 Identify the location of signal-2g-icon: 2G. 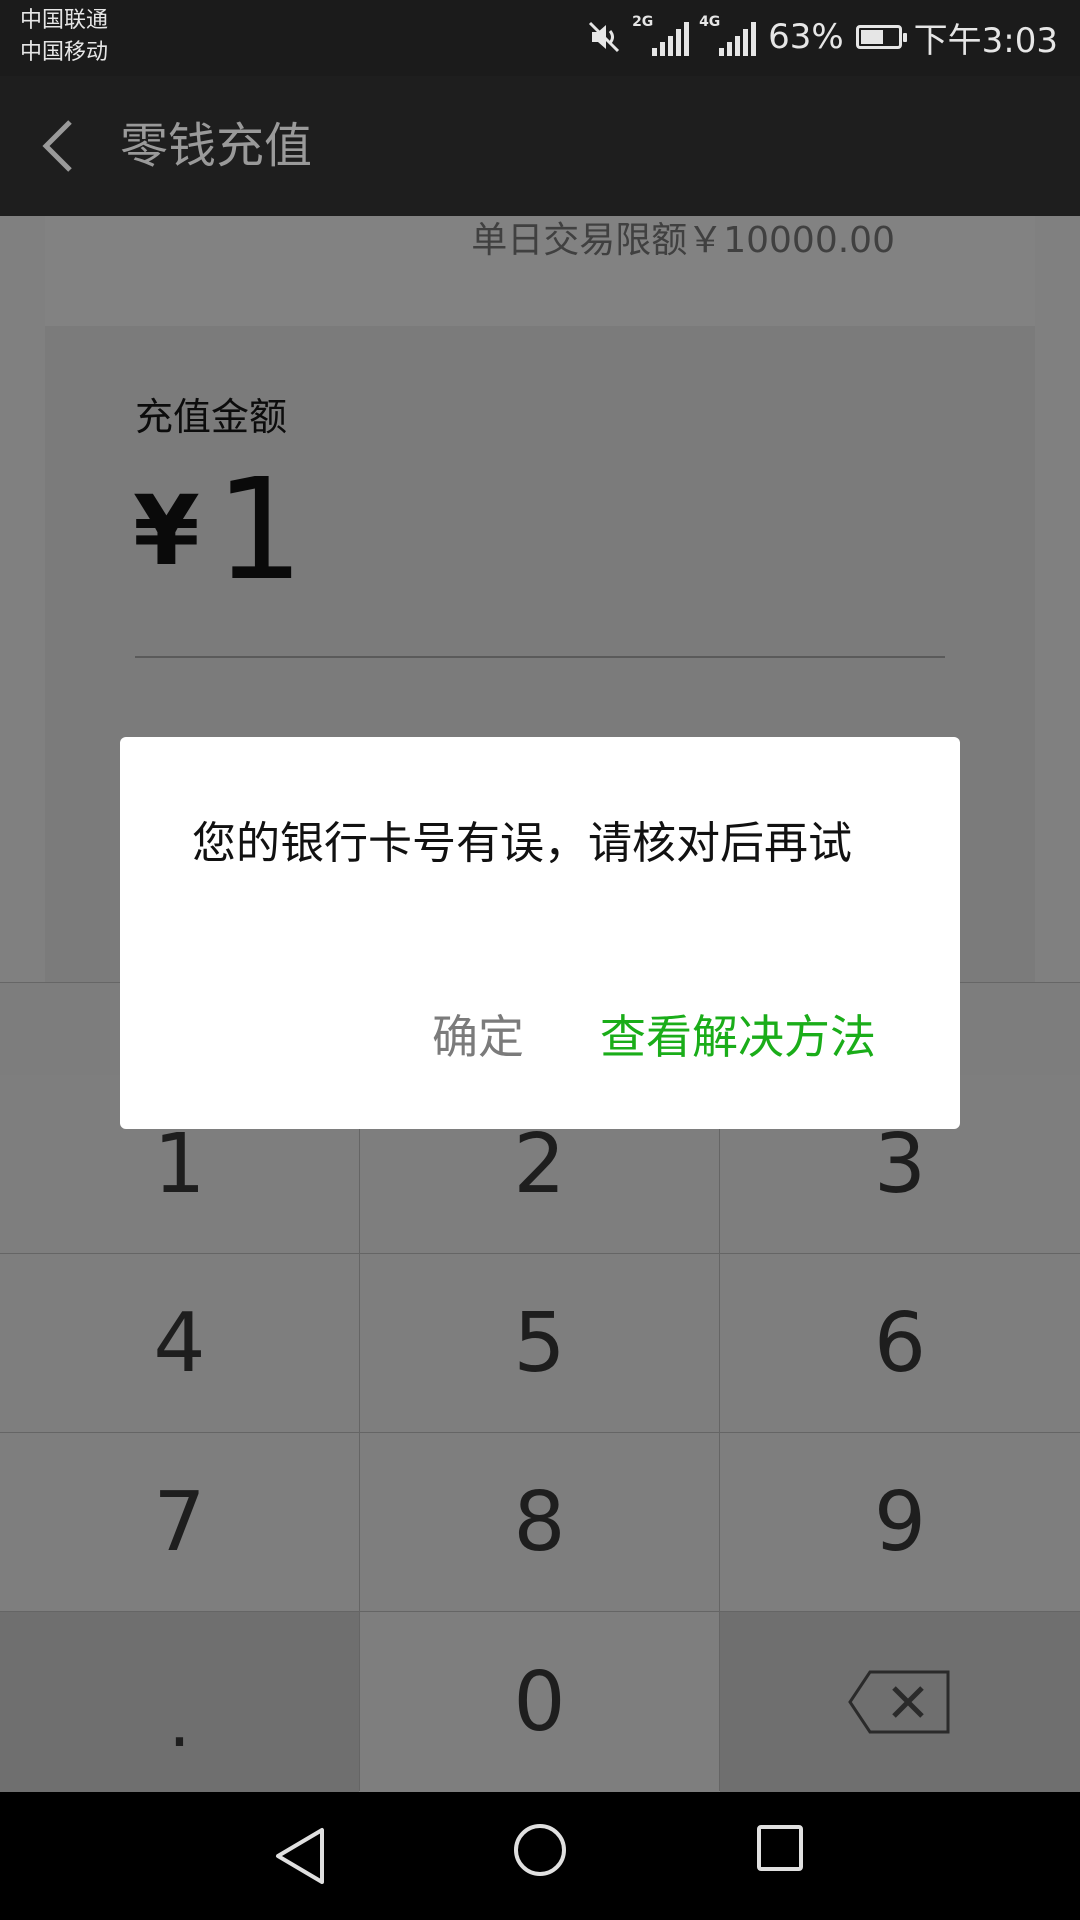
(661, 35).